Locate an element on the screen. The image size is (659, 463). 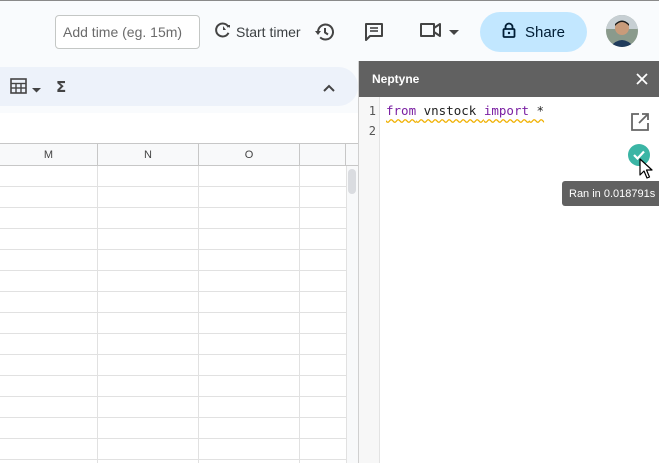
comment-icon is located at coordinates (374, 32).